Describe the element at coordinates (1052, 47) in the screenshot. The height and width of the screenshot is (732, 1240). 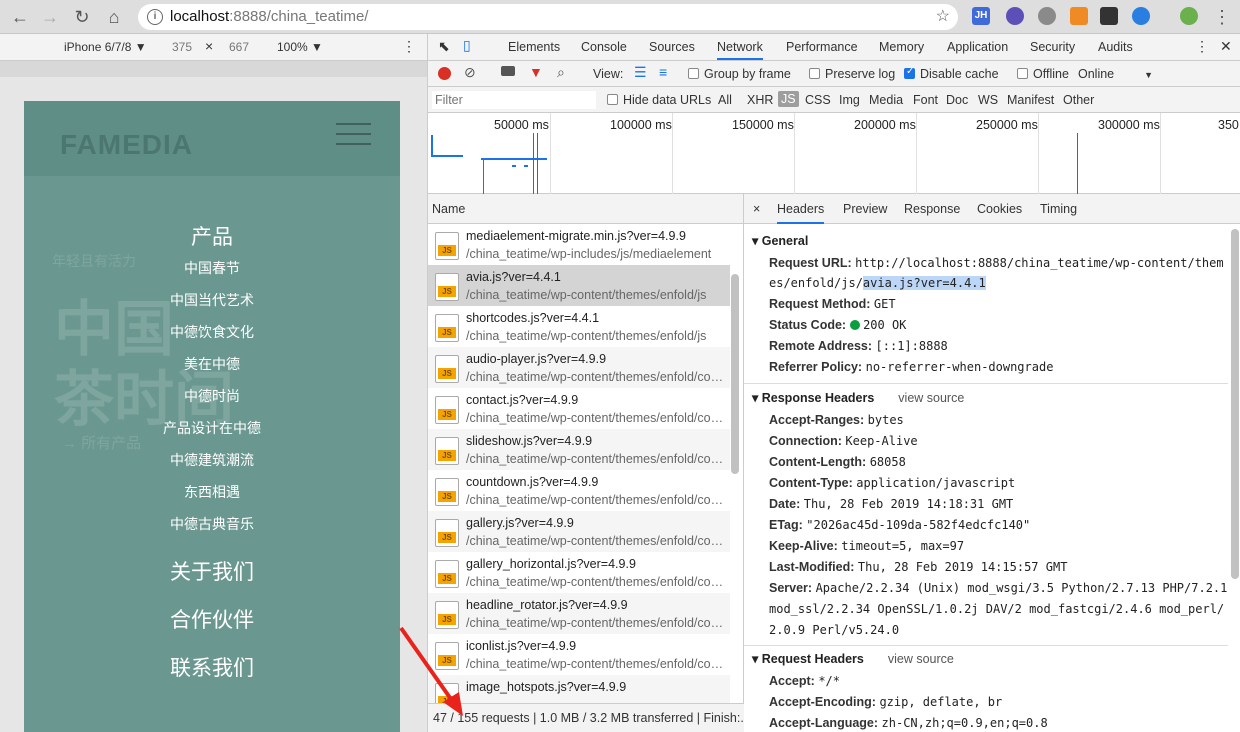
I see `tab-security: Security` at that location.